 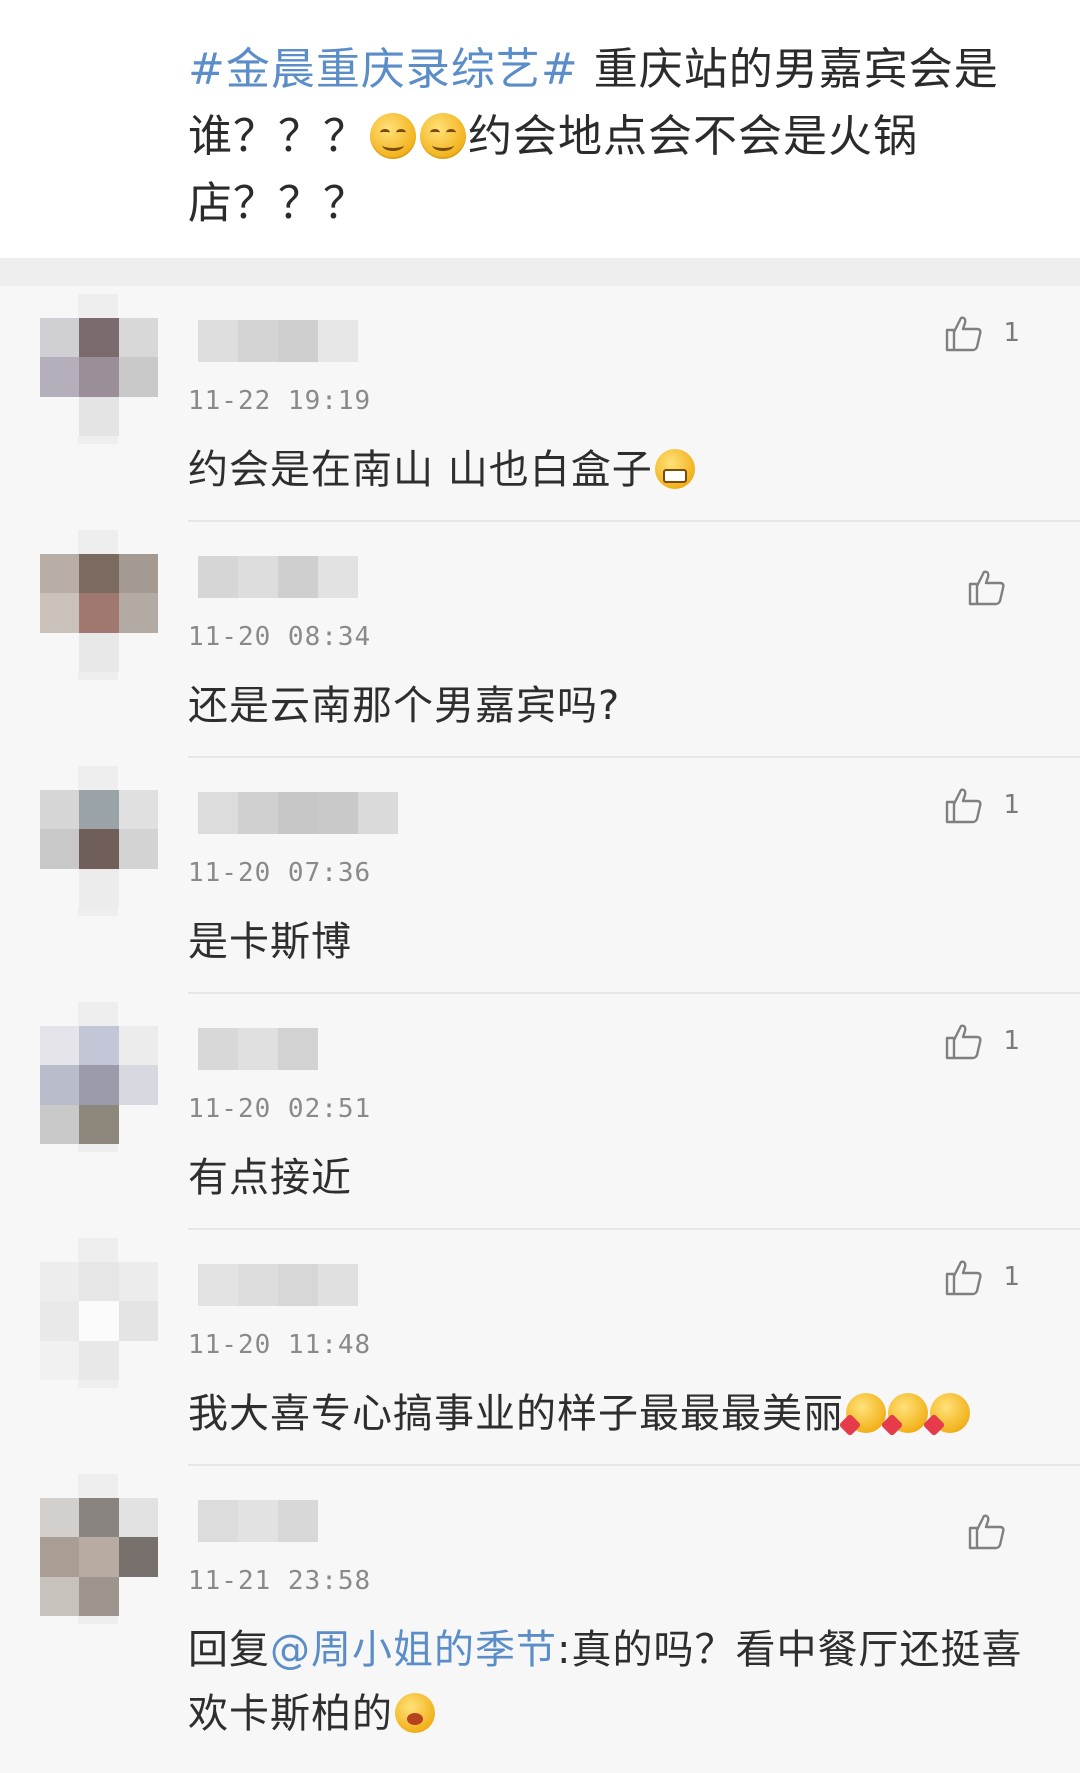 I want to click on comment-item: 1 11-20 11:48 我大喜专心搞事业的样子最最最美丽, so click(x=540, y=1348).